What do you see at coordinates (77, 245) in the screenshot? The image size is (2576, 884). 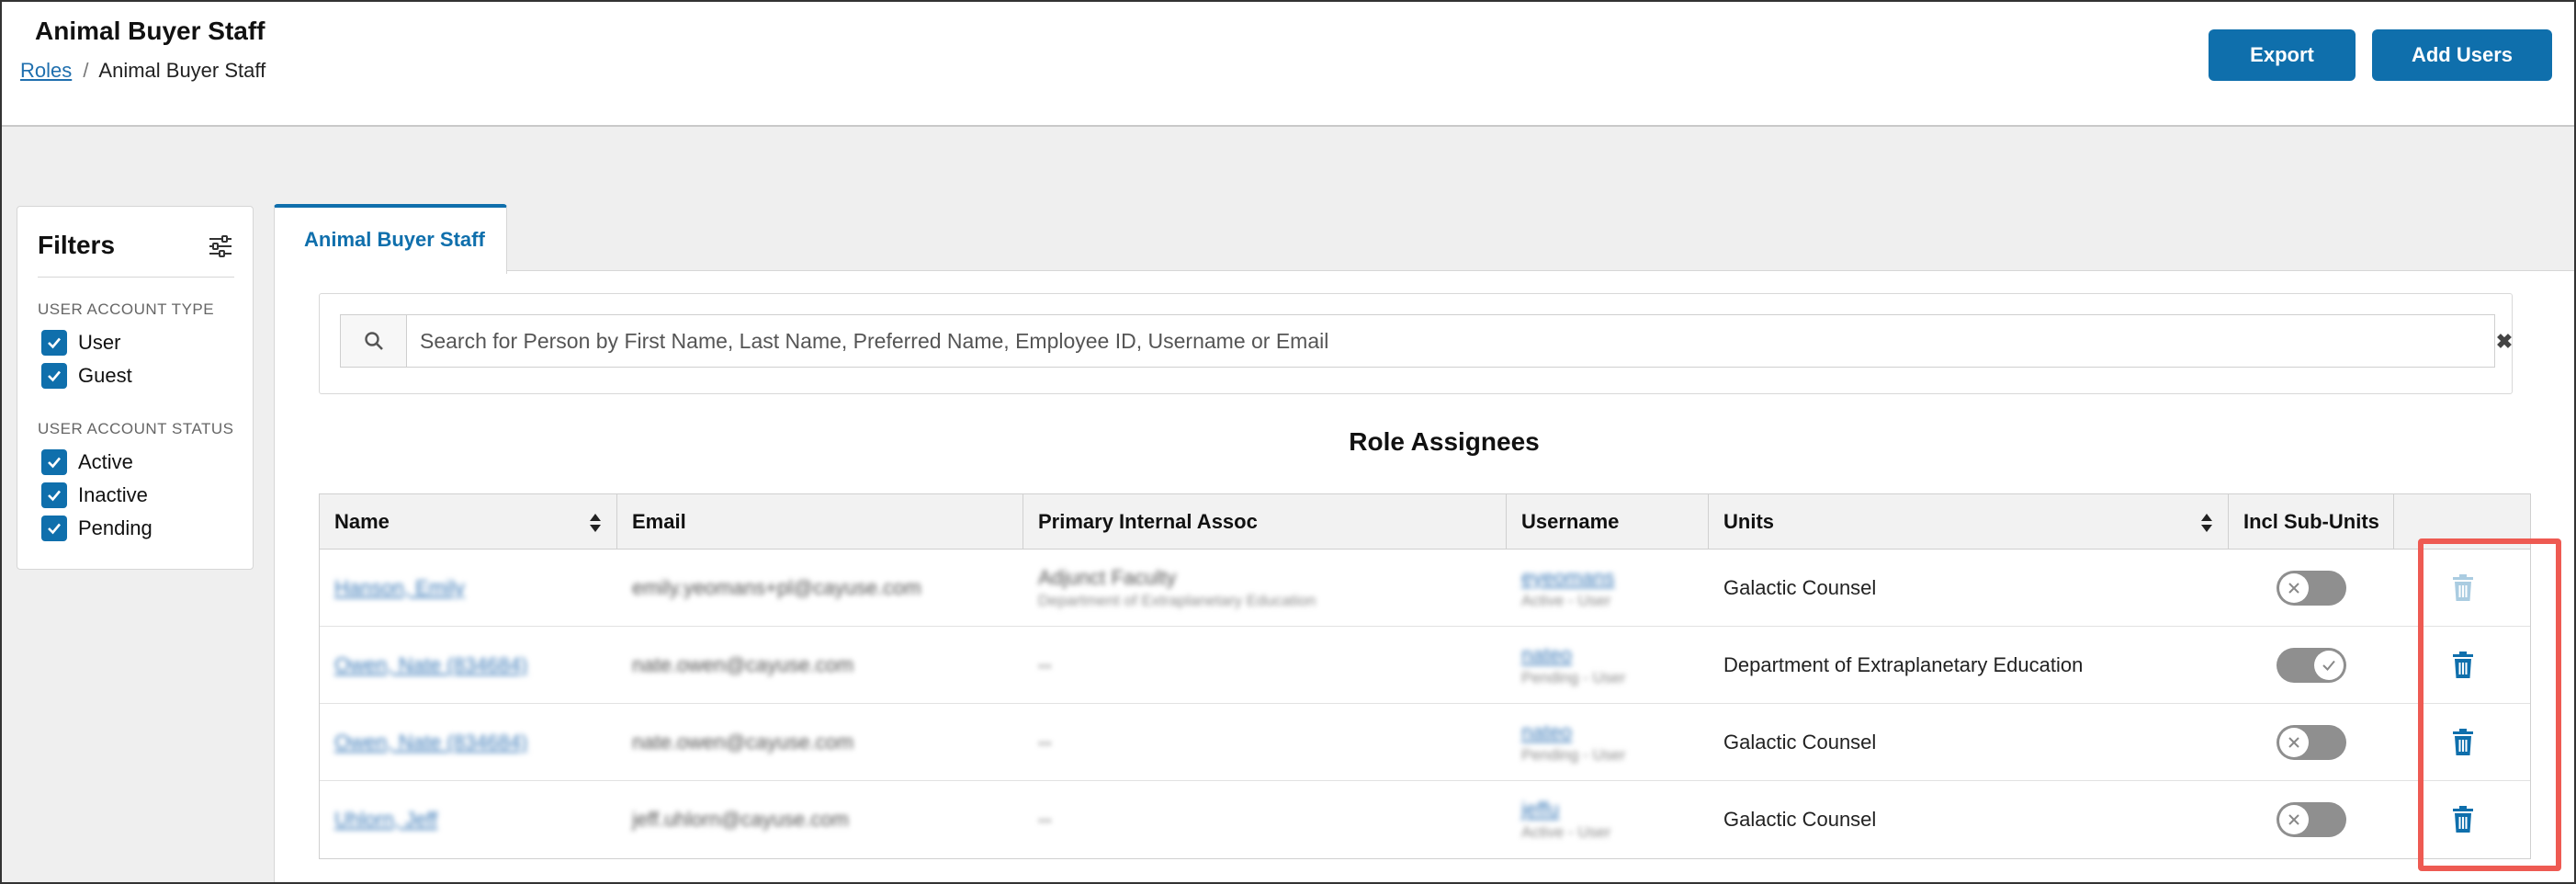 I see `filters-title: Filters` at bounding box center [77, 245].